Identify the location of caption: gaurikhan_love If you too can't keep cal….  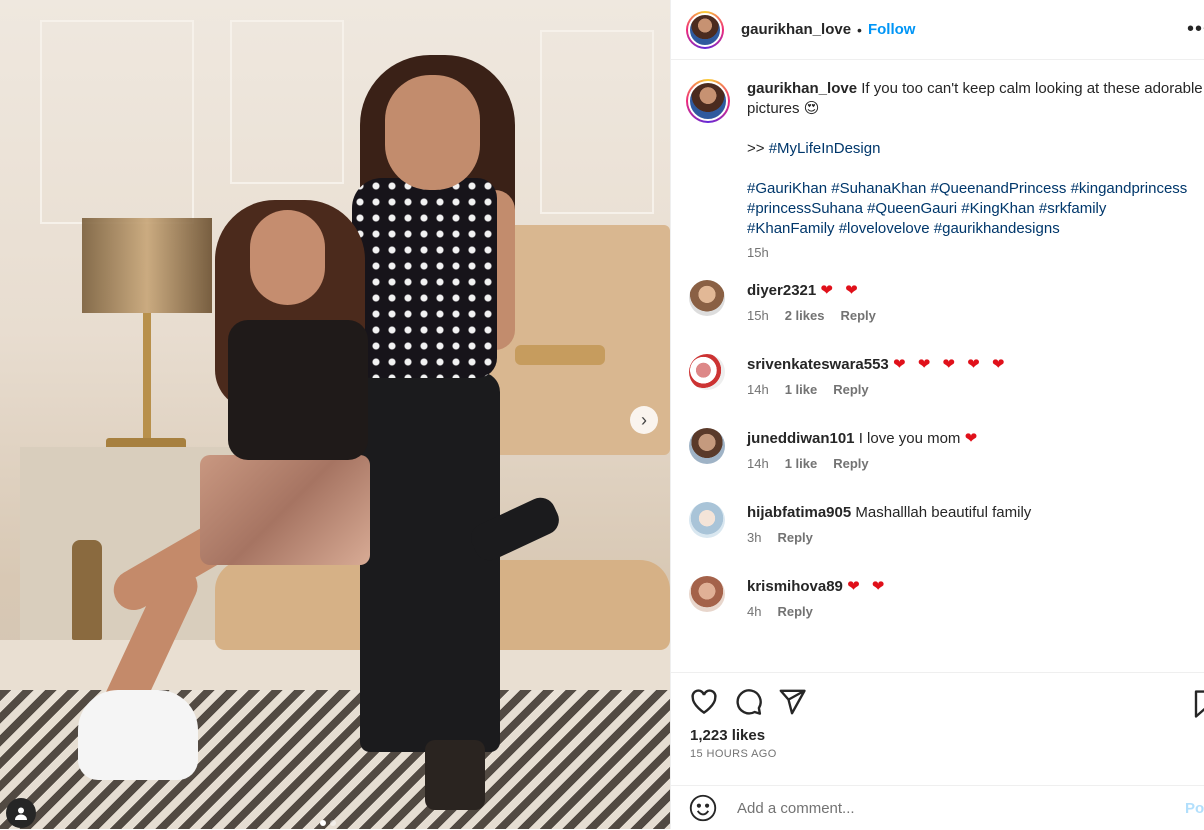
(937, 160).